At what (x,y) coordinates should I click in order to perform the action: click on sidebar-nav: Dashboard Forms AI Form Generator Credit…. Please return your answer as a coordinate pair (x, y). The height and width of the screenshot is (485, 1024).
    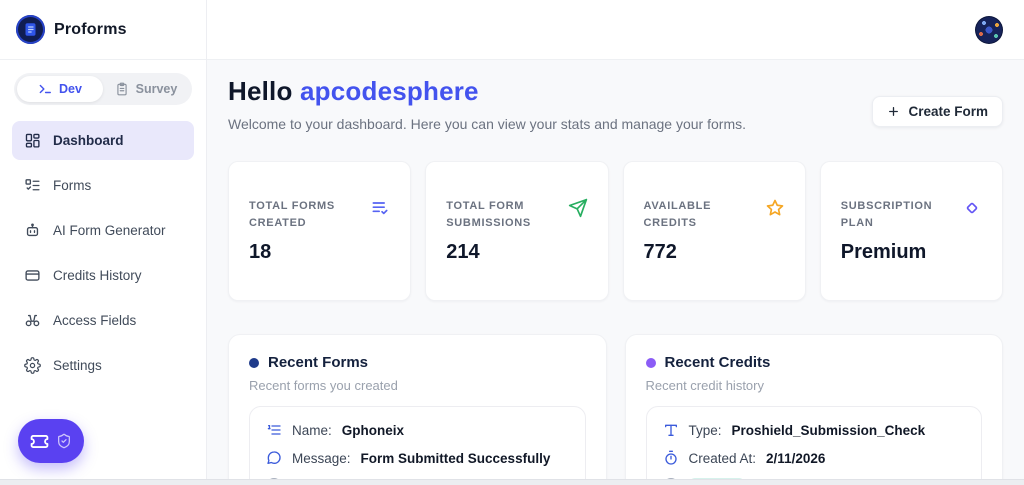
    Looking at the image, I should click on (103, 256).